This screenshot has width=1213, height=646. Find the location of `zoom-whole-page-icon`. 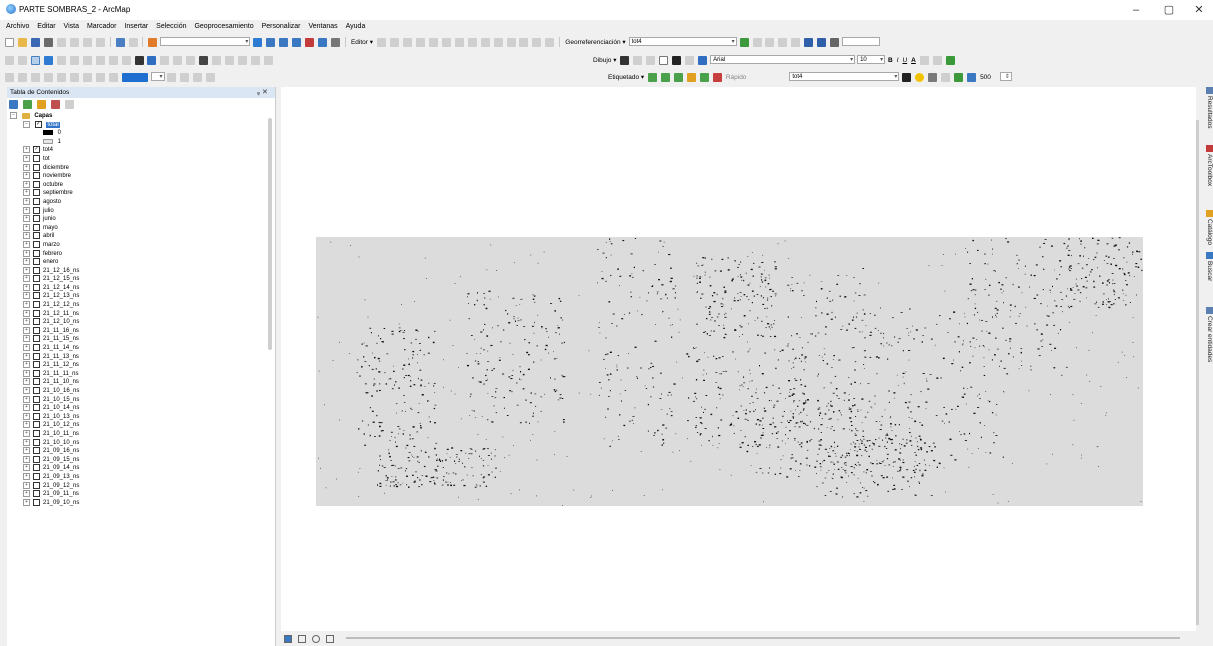

zoom-whole-page-icon is located at coordinates (48, 77).